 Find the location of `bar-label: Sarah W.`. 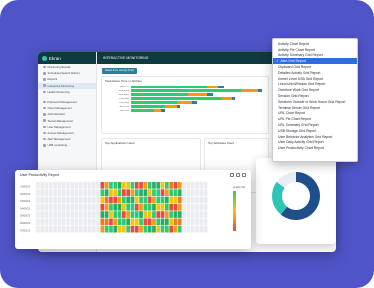

bar-label: Sarah W. is located at coordinates (124, 86).